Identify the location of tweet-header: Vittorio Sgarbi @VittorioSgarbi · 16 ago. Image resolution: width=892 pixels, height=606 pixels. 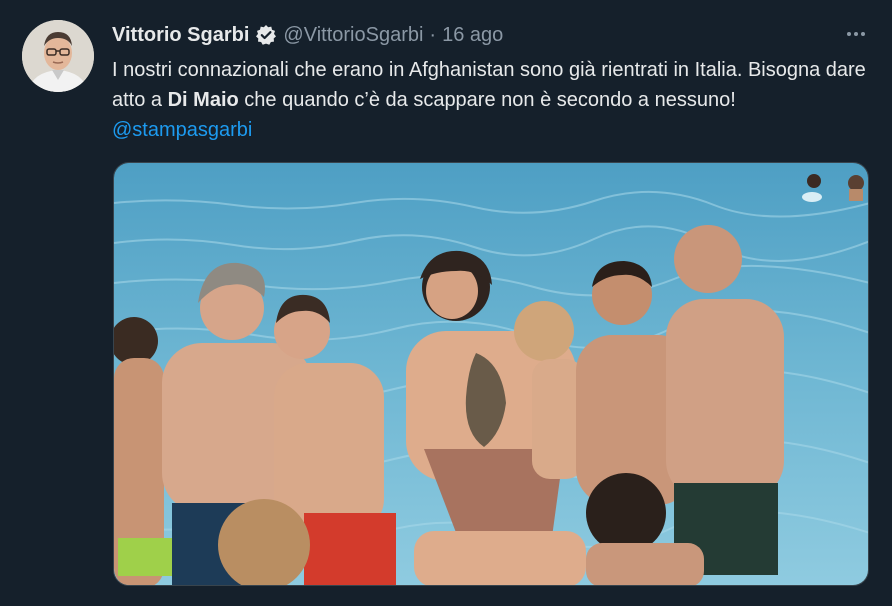
(307, 35).